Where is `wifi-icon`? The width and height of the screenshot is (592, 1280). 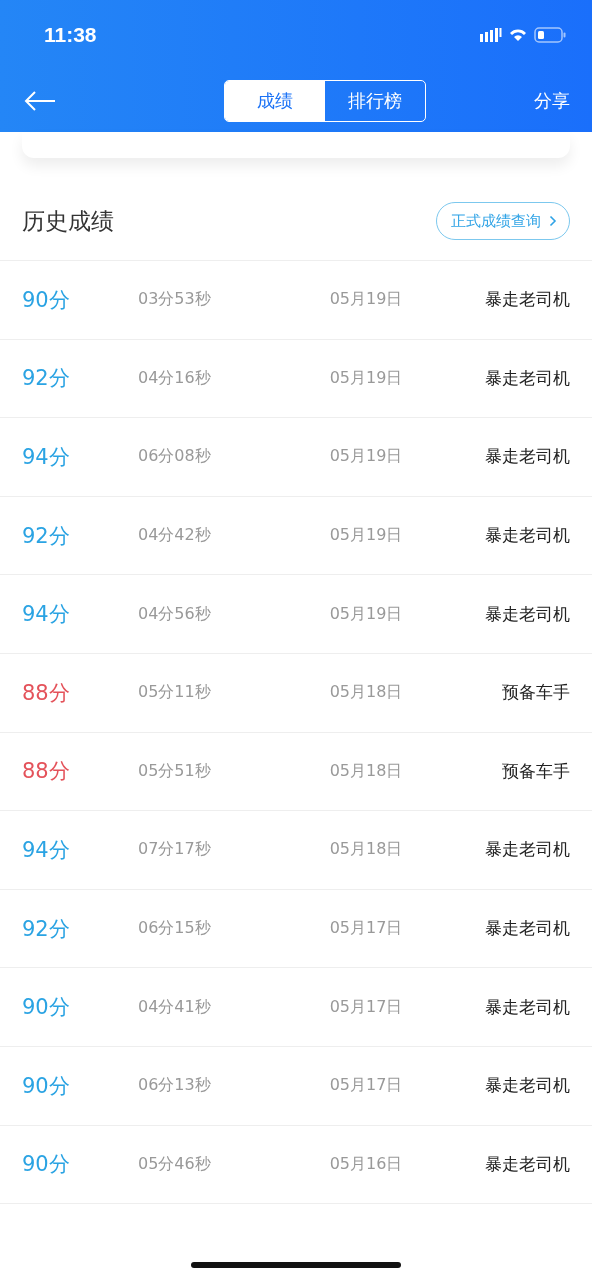 wifi-icon is located at coordinates (518, 35).